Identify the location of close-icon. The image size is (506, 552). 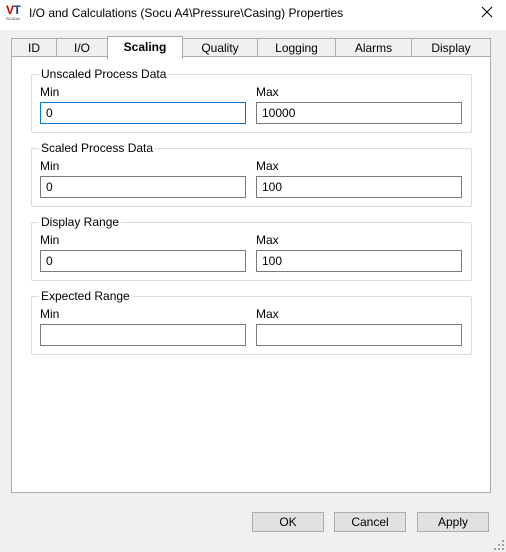
(487, 12).